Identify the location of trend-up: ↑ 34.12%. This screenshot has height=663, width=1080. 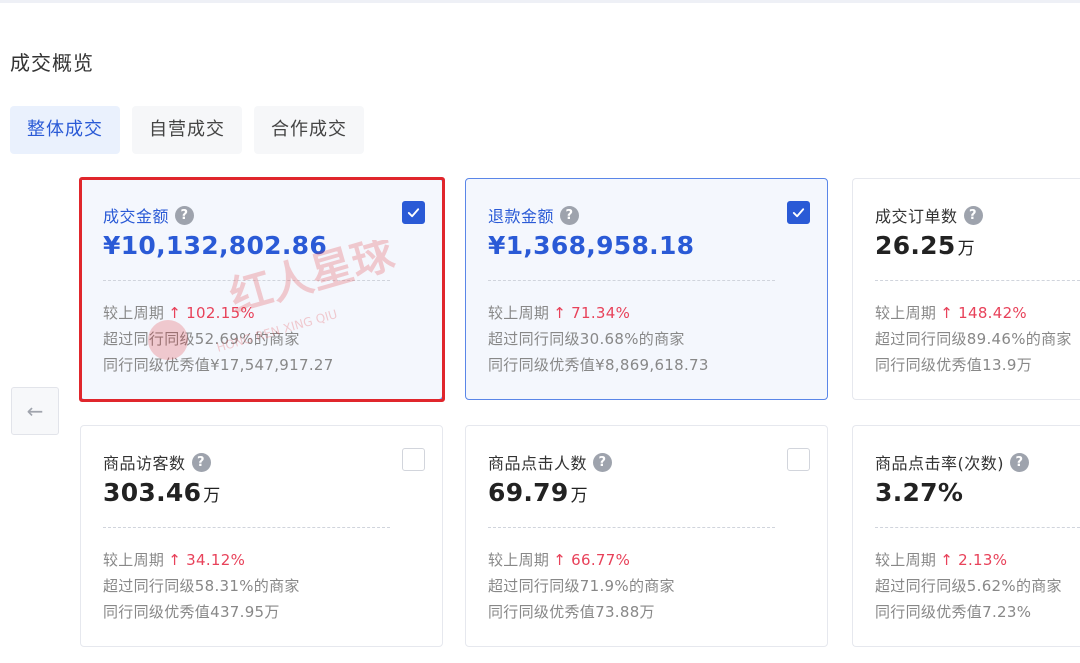
(207, 560).